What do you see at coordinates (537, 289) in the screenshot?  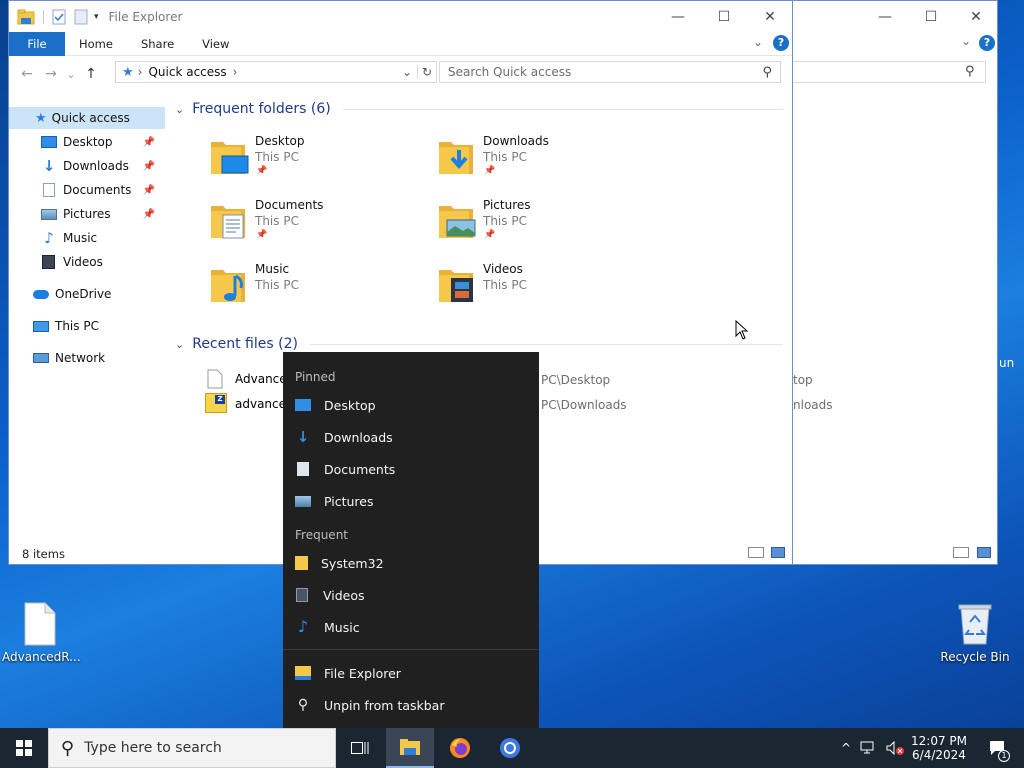 I see `folder-tile-videos: Videos This PC` at bounding box center [537, 289].